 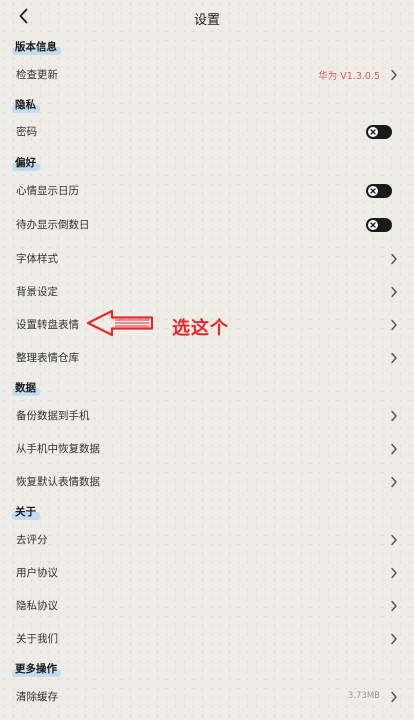 I want to click on section-header-about: 关于, so click(x=26, y=512).